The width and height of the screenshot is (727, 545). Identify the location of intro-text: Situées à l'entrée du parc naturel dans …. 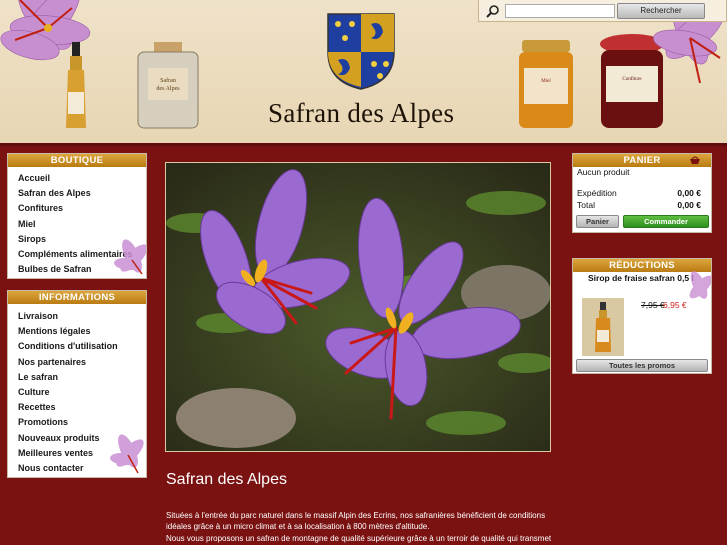
(361, 527).